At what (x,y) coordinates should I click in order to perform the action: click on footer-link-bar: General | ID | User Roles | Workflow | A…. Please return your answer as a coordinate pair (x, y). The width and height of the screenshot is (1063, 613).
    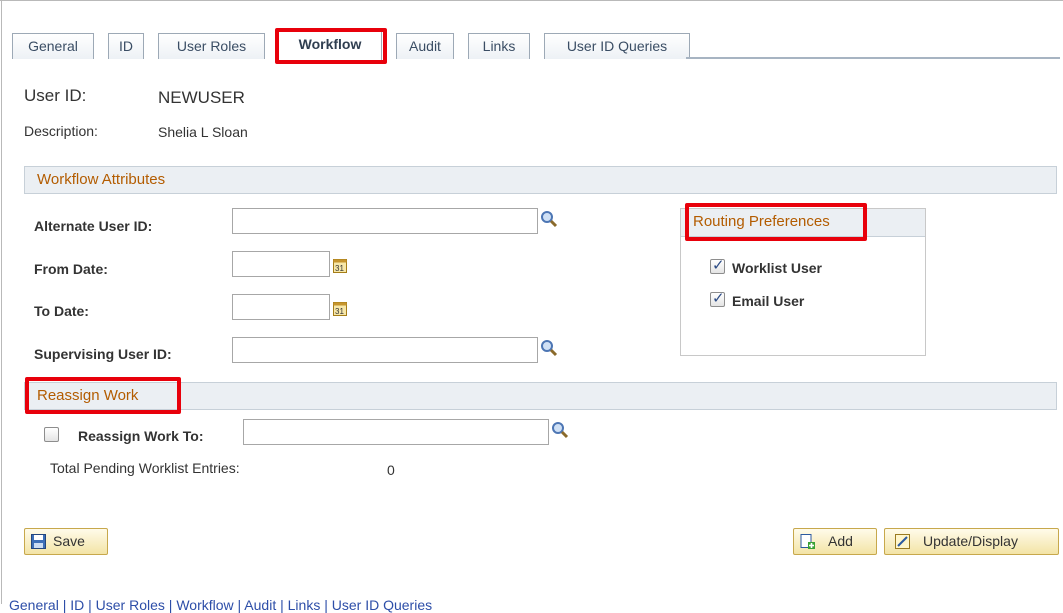
    Looking at the image, I should click on (220, 605).